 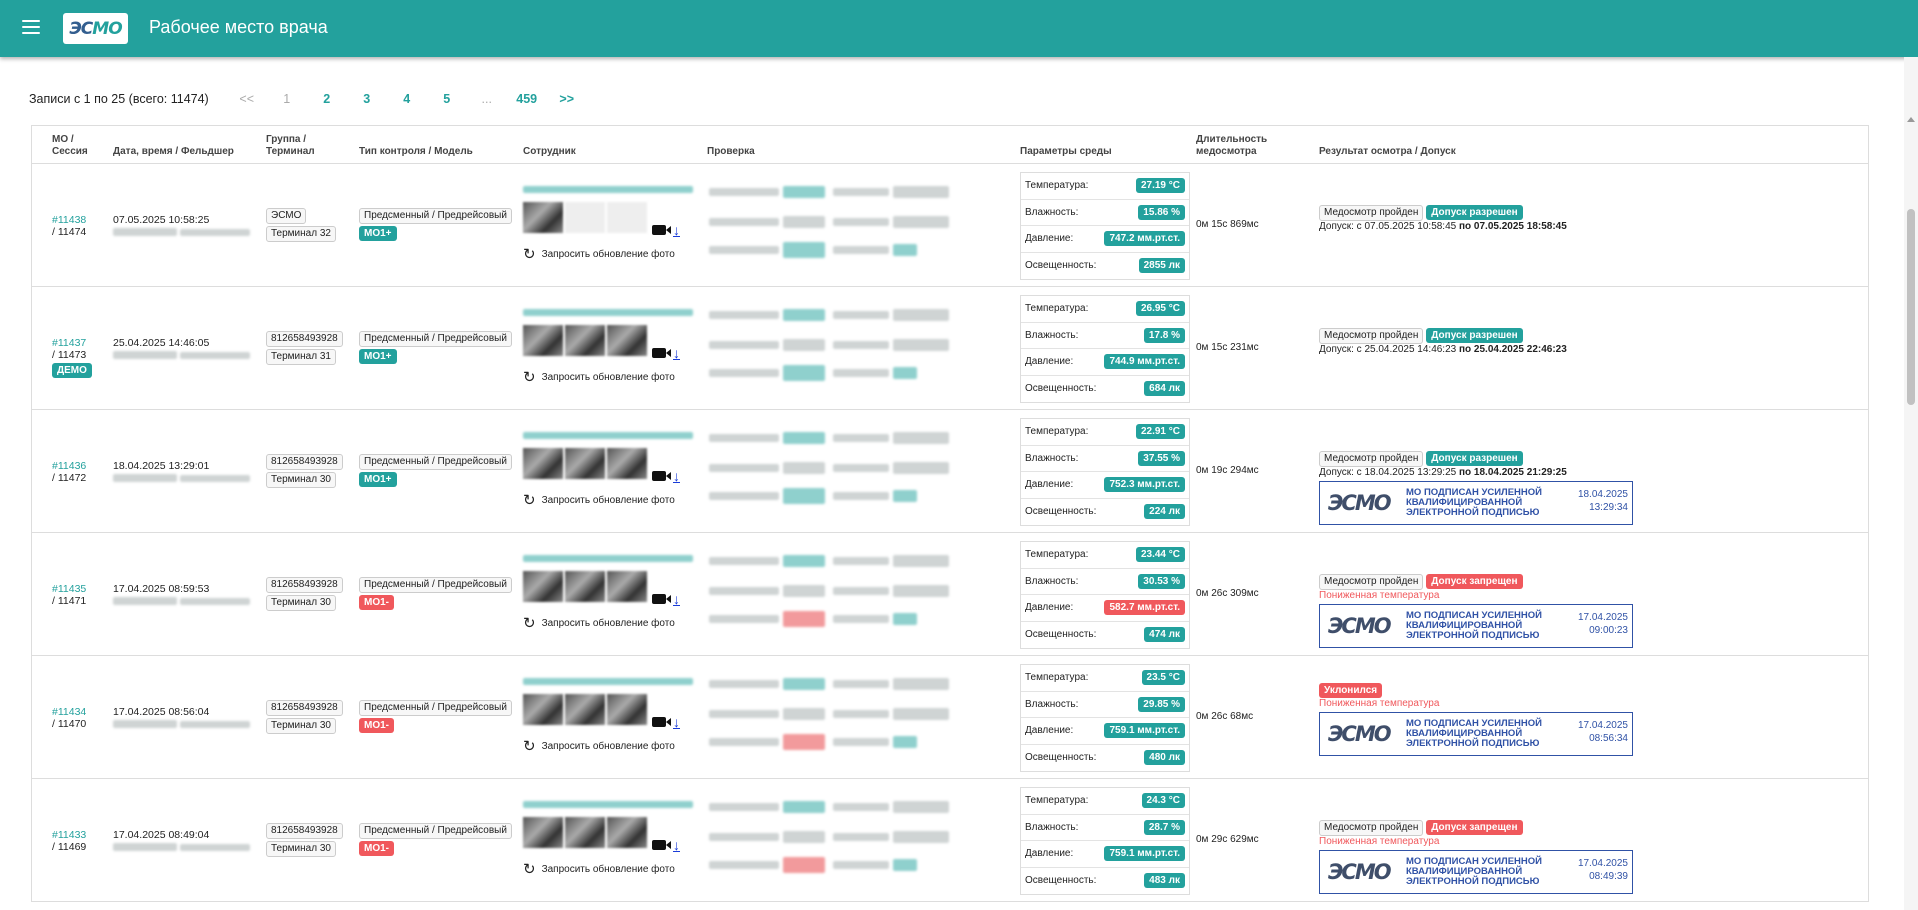 I want to click on temperature-value: 23.44 °C, so click(x=1160, y=555).